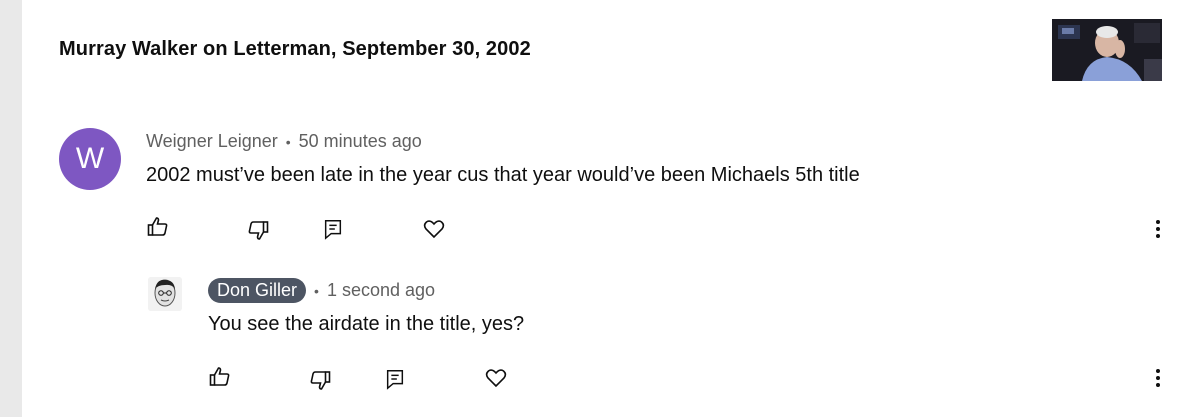 This screenshot has width=1200, height=417. I want to click on reply-heart-button, so click(496, 378).